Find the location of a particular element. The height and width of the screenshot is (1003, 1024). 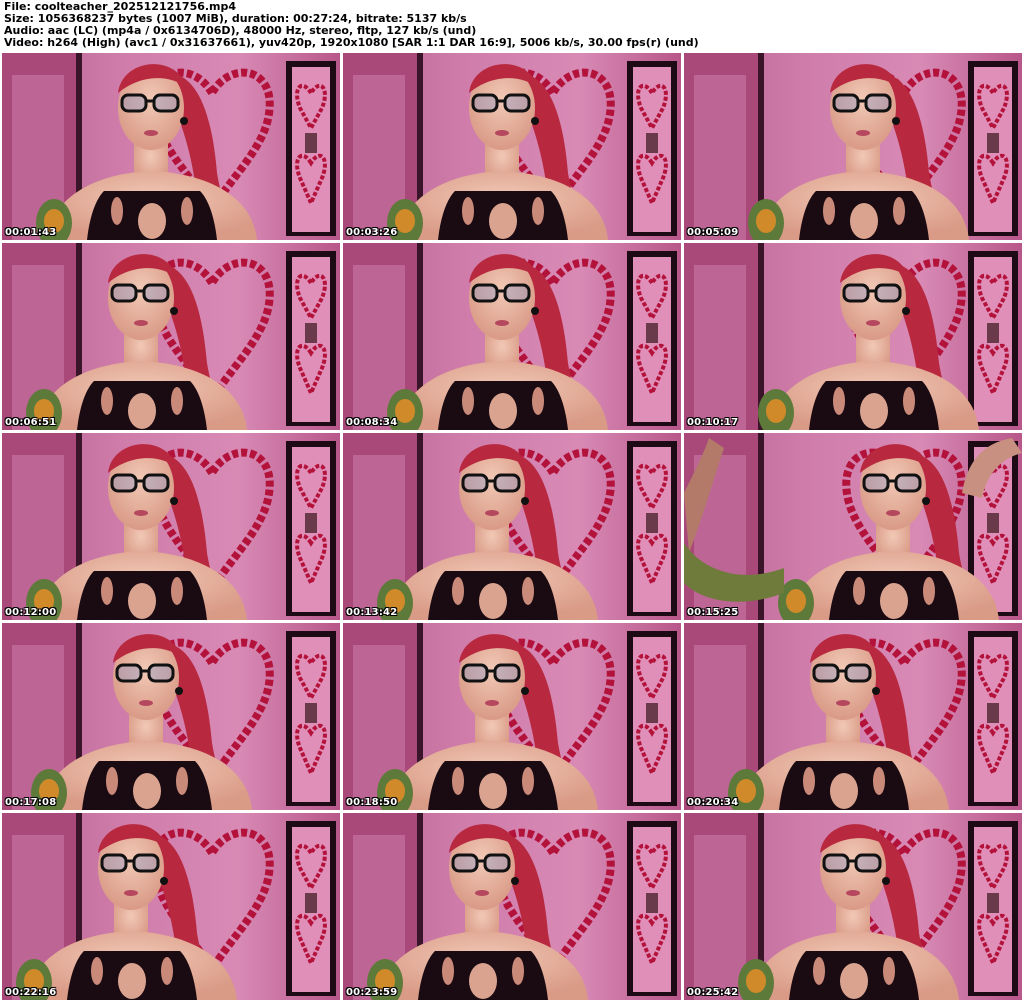

video-thumbnail: 00:20:34 is located at coordinates (853, 716).